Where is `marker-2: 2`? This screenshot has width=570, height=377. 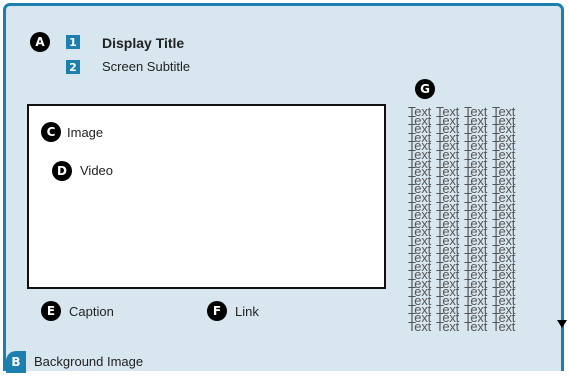 marker-2: 2 is located at coordinates (73, 67).